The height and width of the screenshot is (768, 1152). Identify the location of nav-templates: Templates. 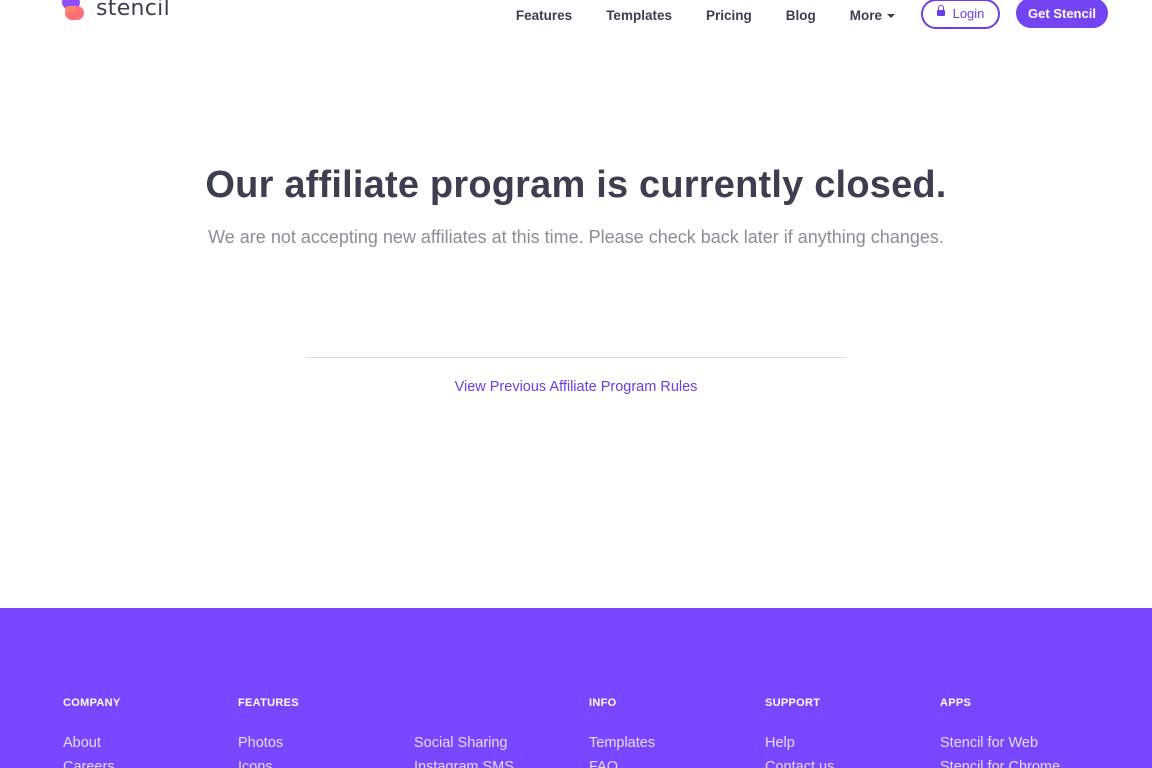
(639, 15).